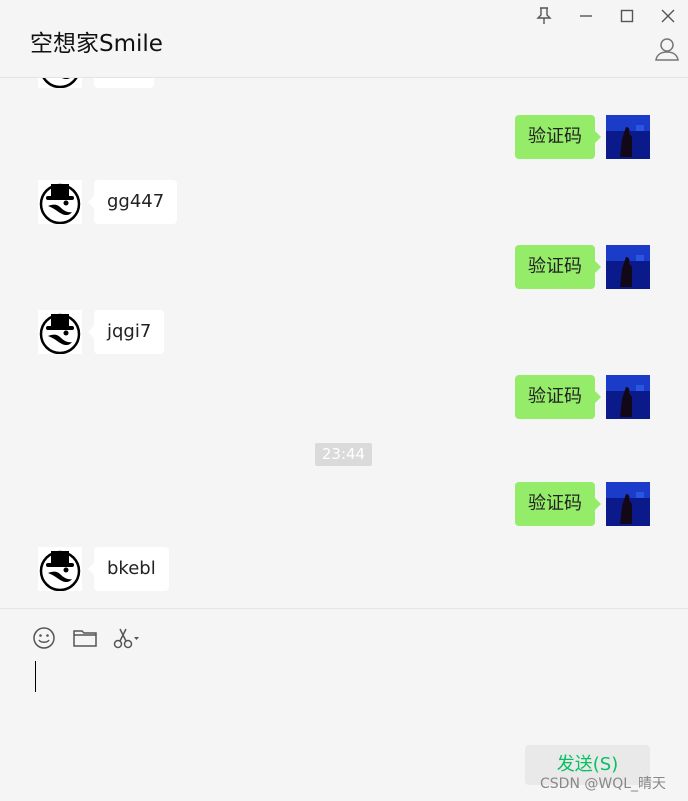 The width and height of the screenshot is (688, 801). I want to click on message-input-caret, so click(35, 676).